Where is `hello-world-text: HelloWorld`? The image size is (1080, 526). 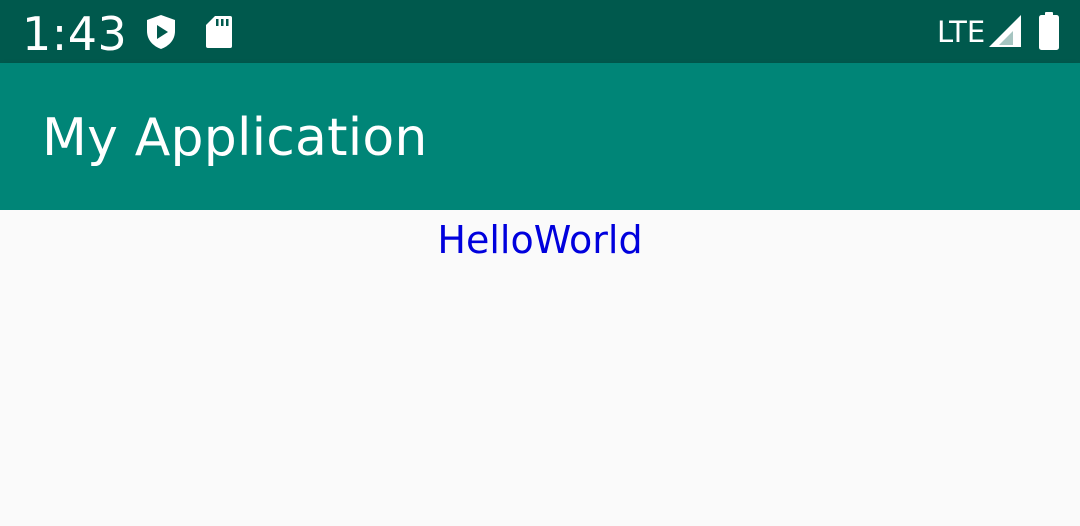
hello-world-text: HelloWorld is located at coordinates (540, 240).